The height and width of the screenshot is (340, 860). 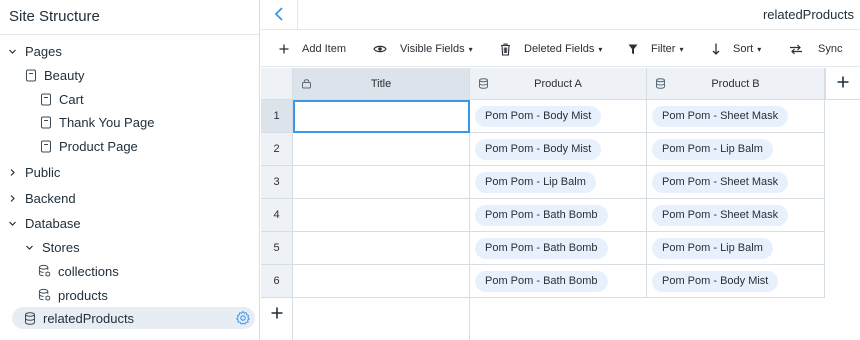 What do you see at coordinates (842, 84) in the screenshot?
I see `add-column-button` at bounding box center [842, 84].